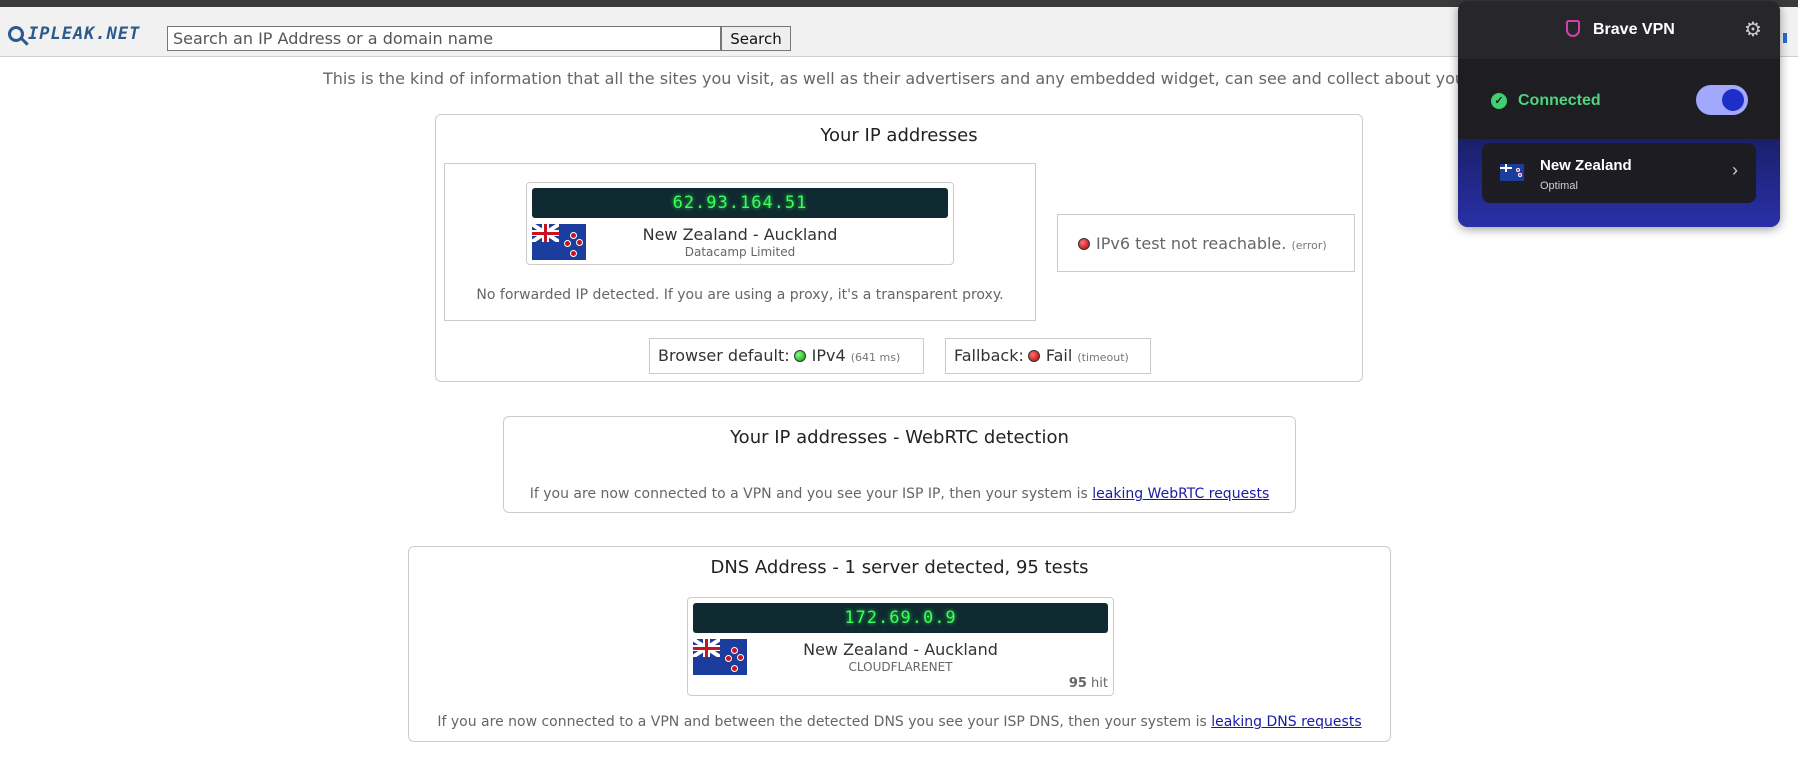 The height and width of the screenshot is (758, 1798). I want to click on ipv6-note: (error), so click(1309, 245).